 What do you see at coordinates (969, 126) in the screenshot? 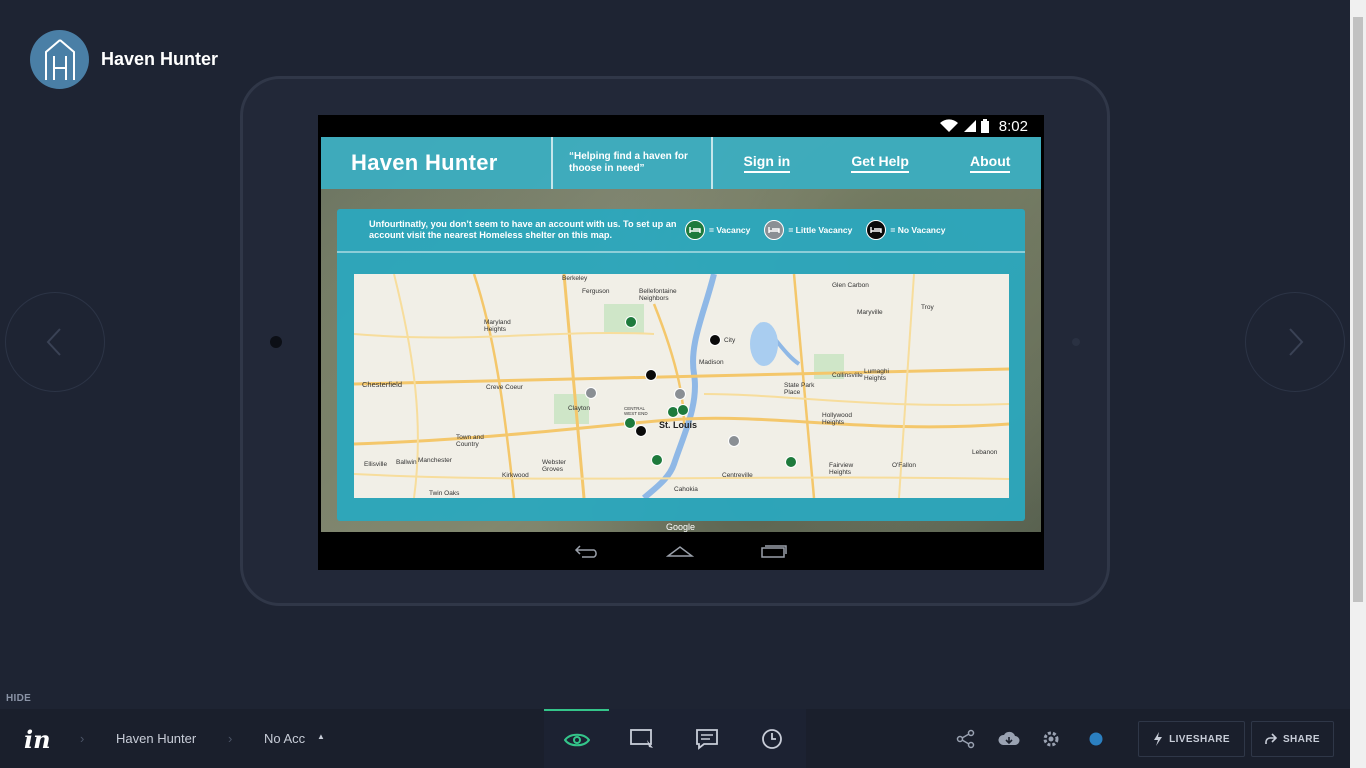
I see `signal-icon` at bounding box center [969, 126].